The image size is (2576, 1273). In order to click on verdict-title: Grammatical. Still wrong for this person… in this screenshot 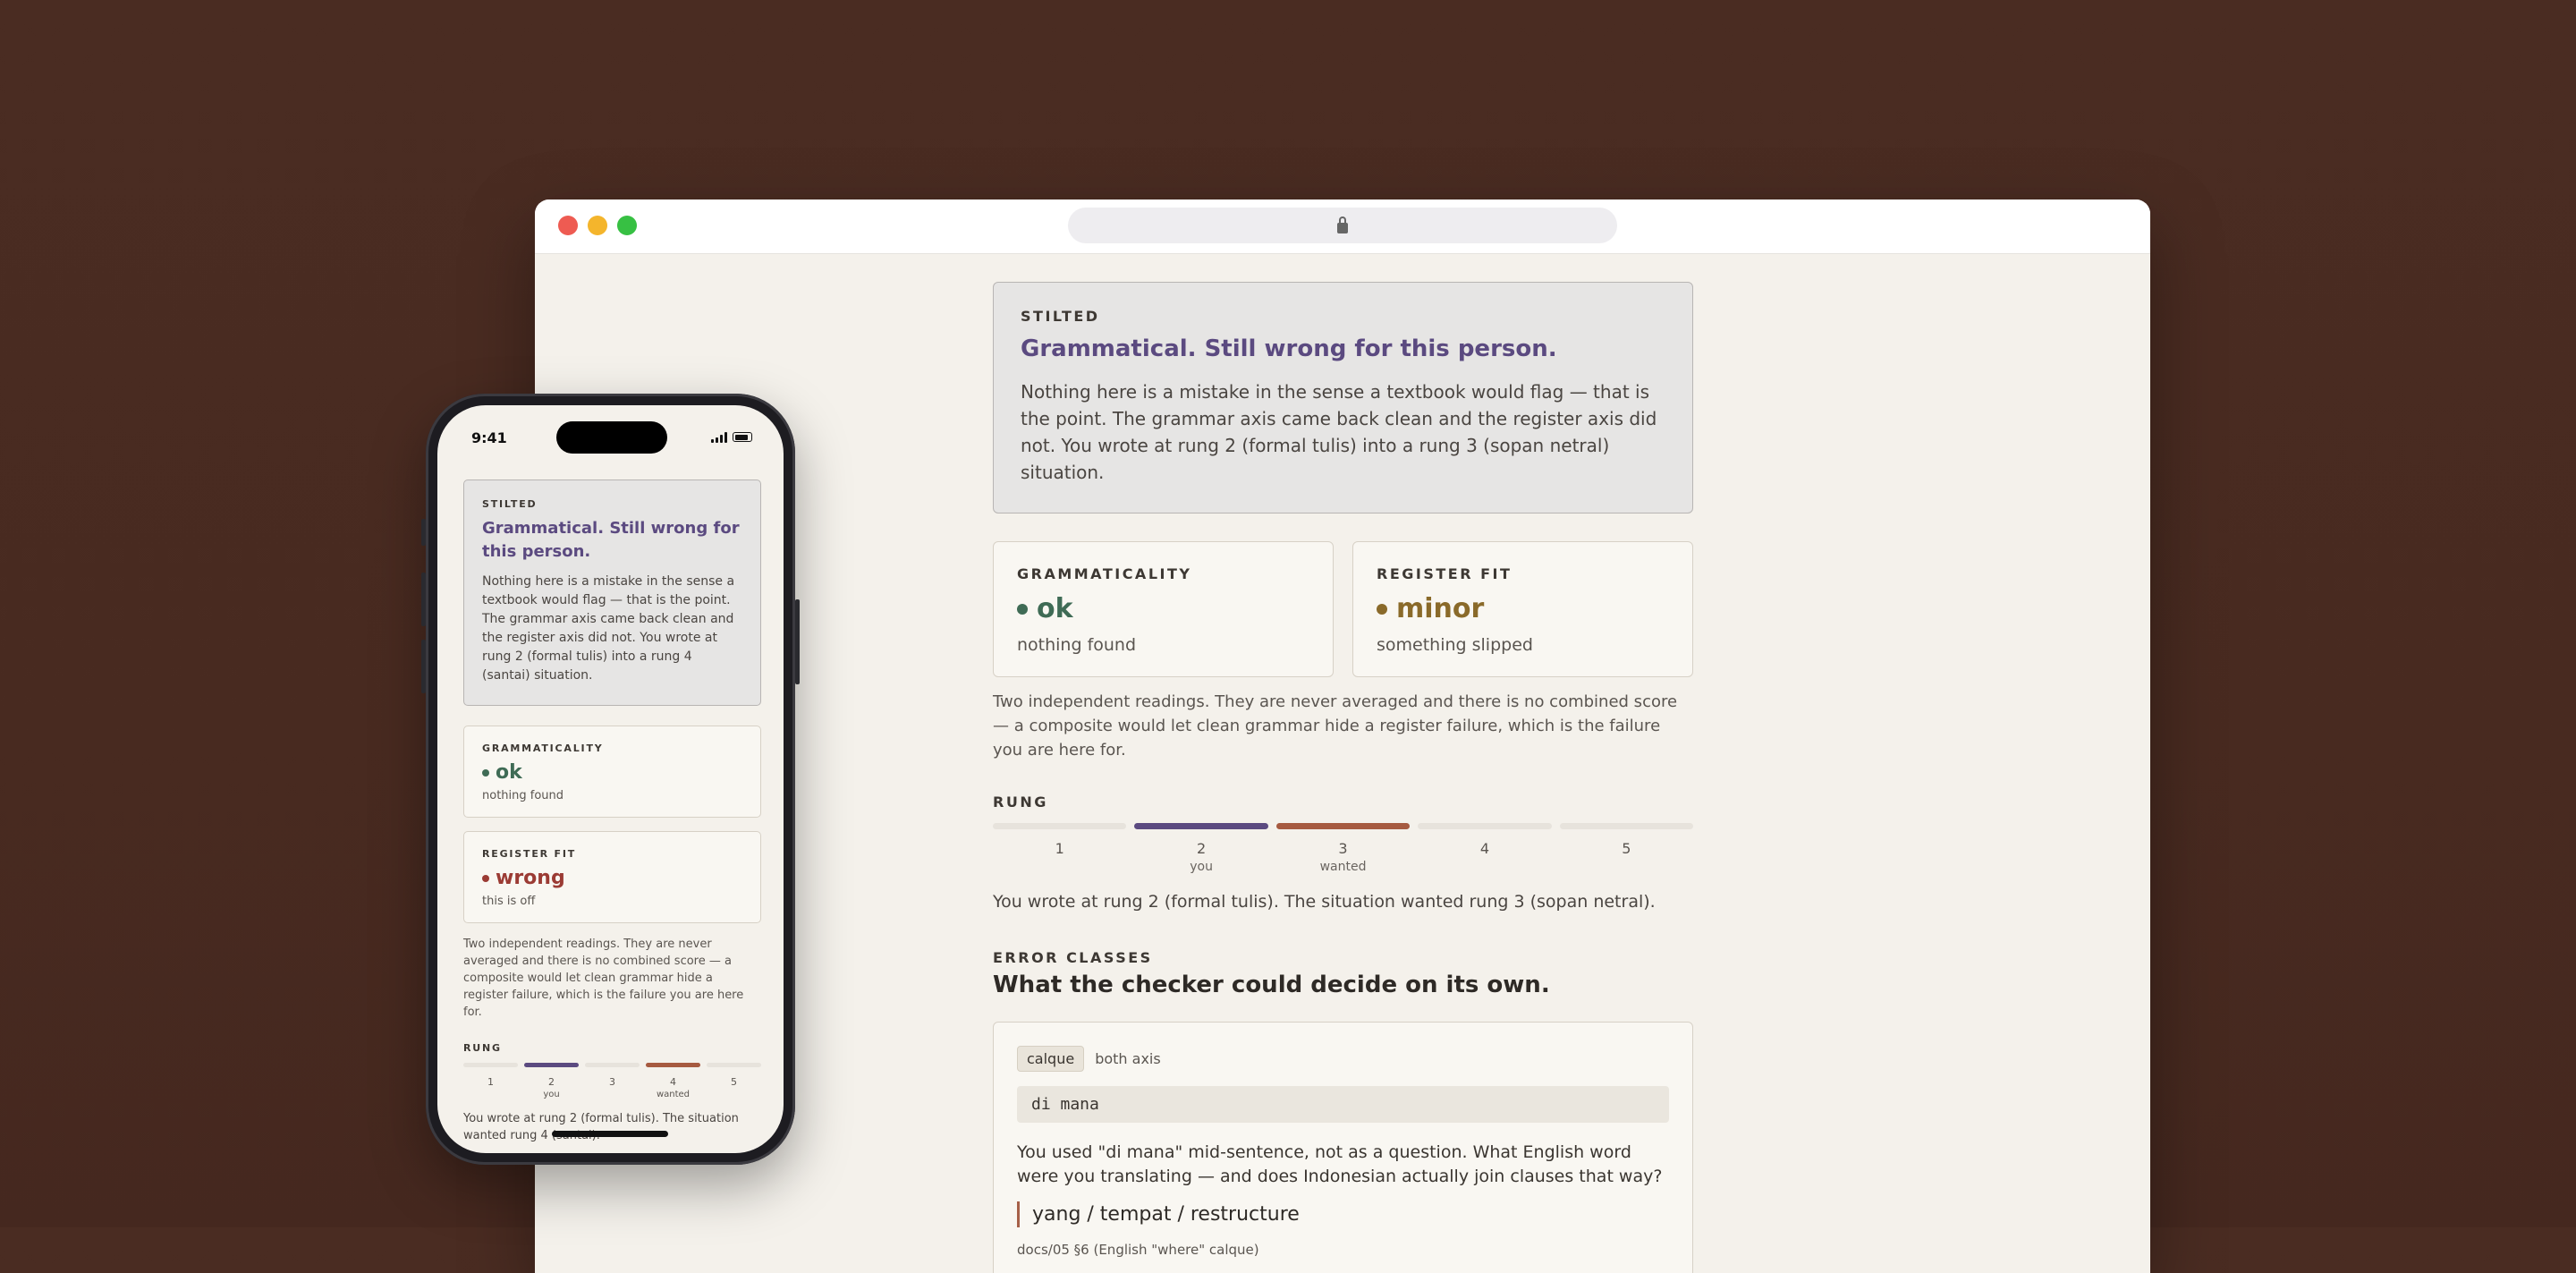, I will do `click(1289, 348)`.